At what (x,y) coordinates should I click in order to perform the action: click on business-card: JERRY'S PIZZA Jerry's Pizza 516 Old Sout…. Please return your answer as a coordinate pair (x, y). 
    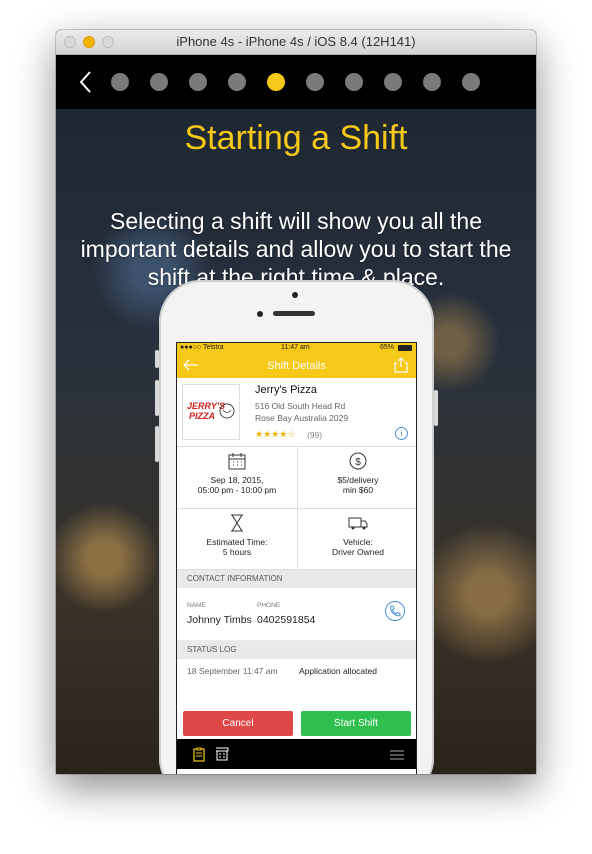
    Looking at the image, I should click on (296, 412).